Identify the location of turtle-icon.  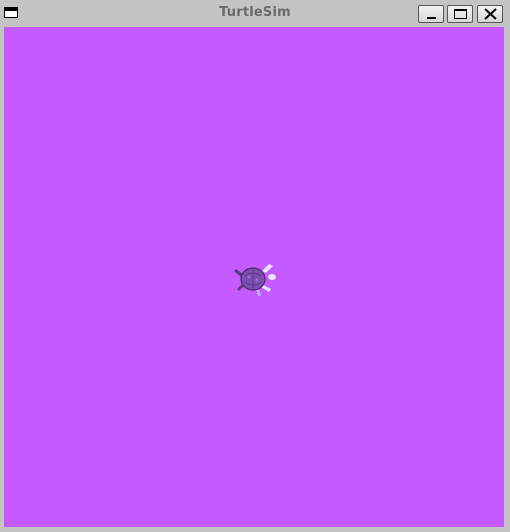
(255, 280).